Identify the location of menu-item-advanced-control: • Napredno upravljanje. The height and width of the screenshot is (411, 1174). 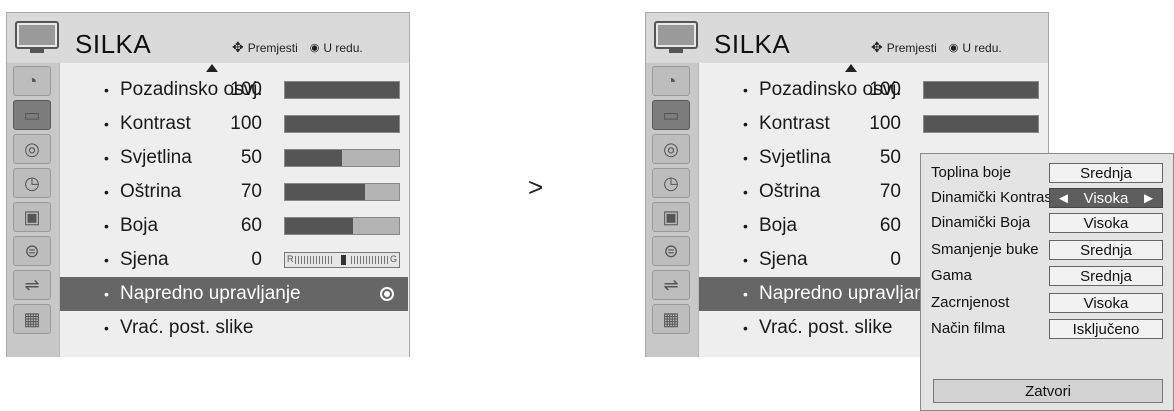
(234, 294).